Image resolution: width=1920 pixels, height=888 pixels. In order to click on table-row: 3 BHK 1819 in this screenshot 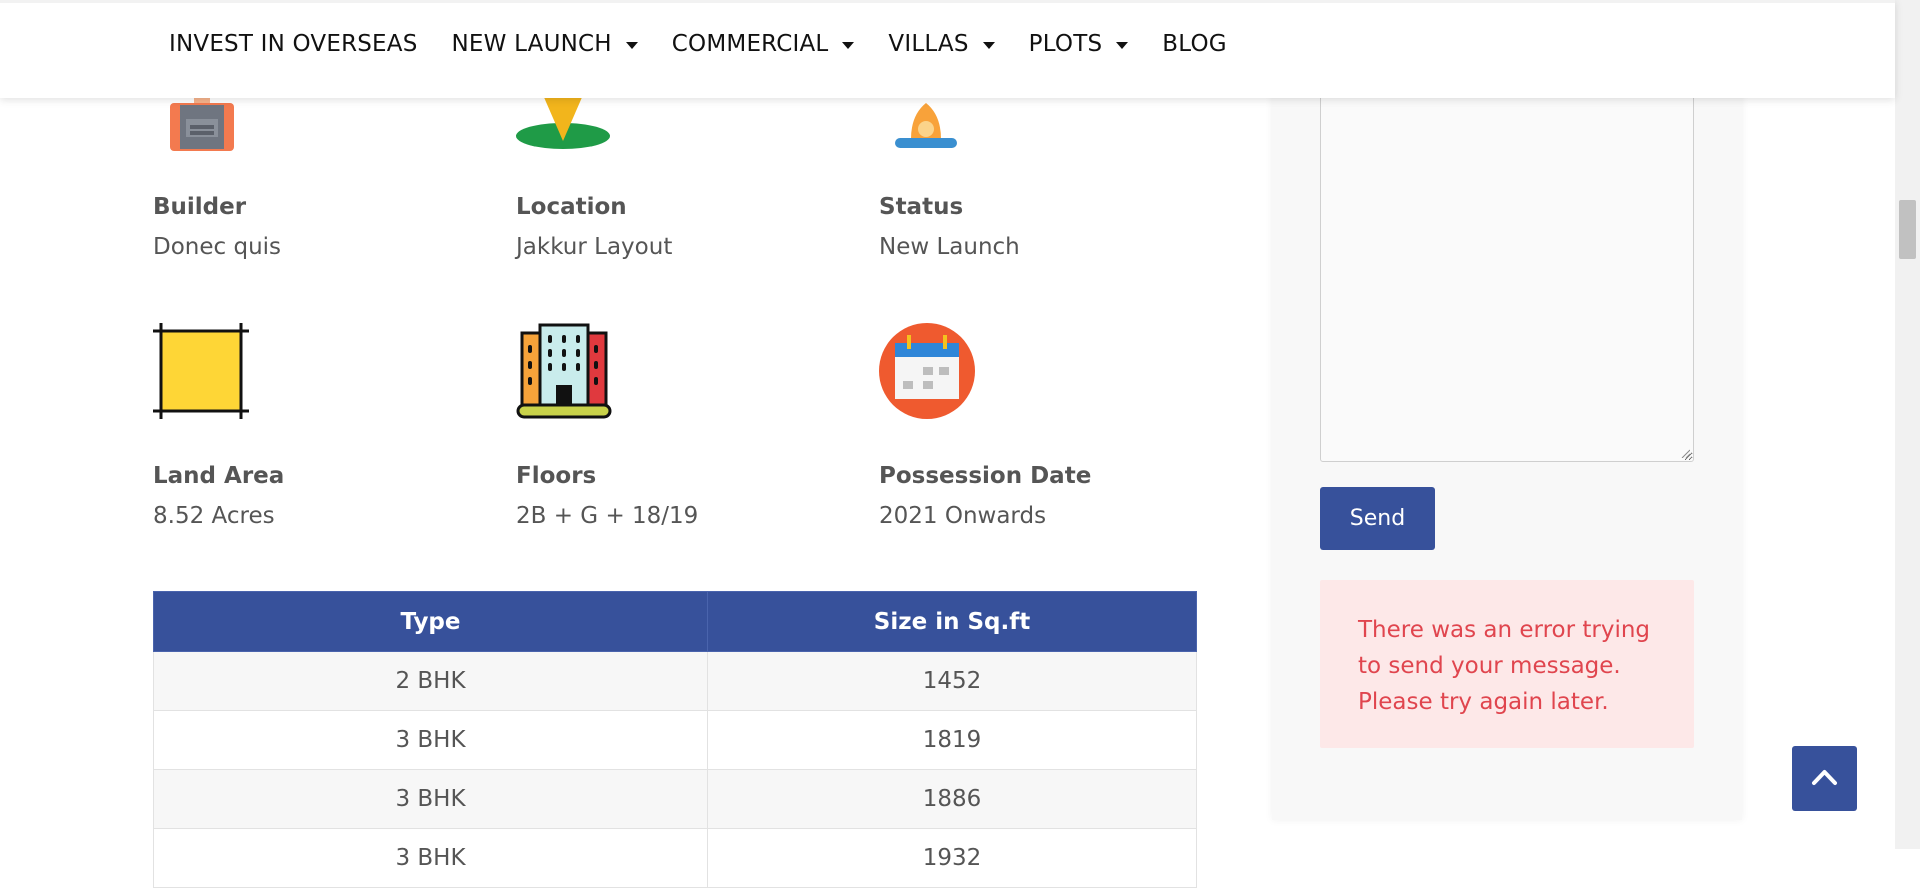, I will do `click(675, 740)`.